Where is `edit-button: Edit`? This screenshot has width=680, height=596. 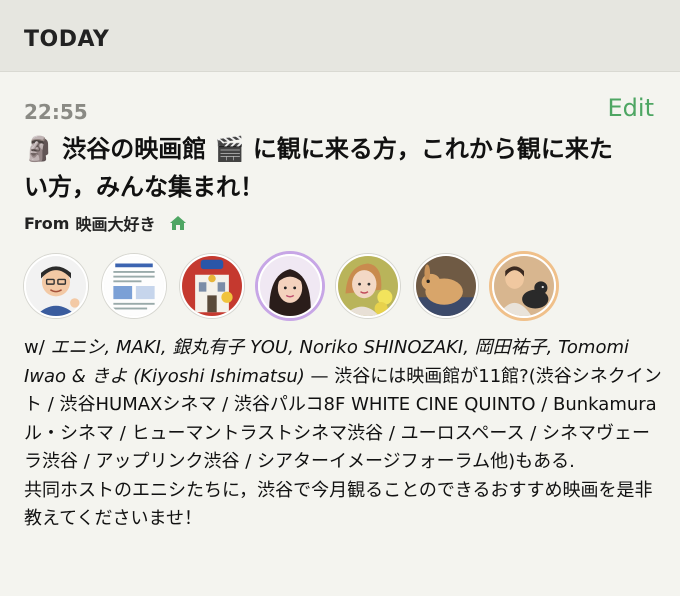
edit-button: Edit is located at coordinates (631, 108).